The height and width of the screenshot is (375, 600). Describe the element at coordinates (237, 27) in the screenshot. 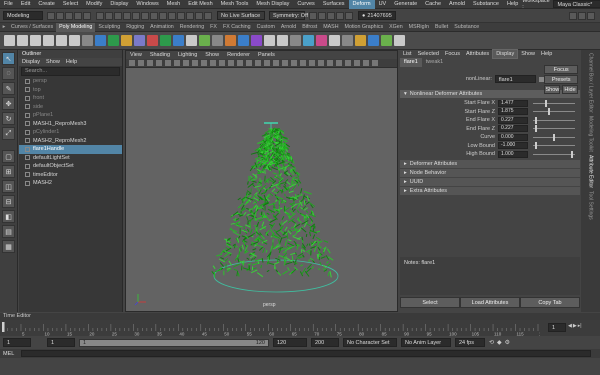

I see `shelf-tab-fx-caching: FX Caching` at that location.